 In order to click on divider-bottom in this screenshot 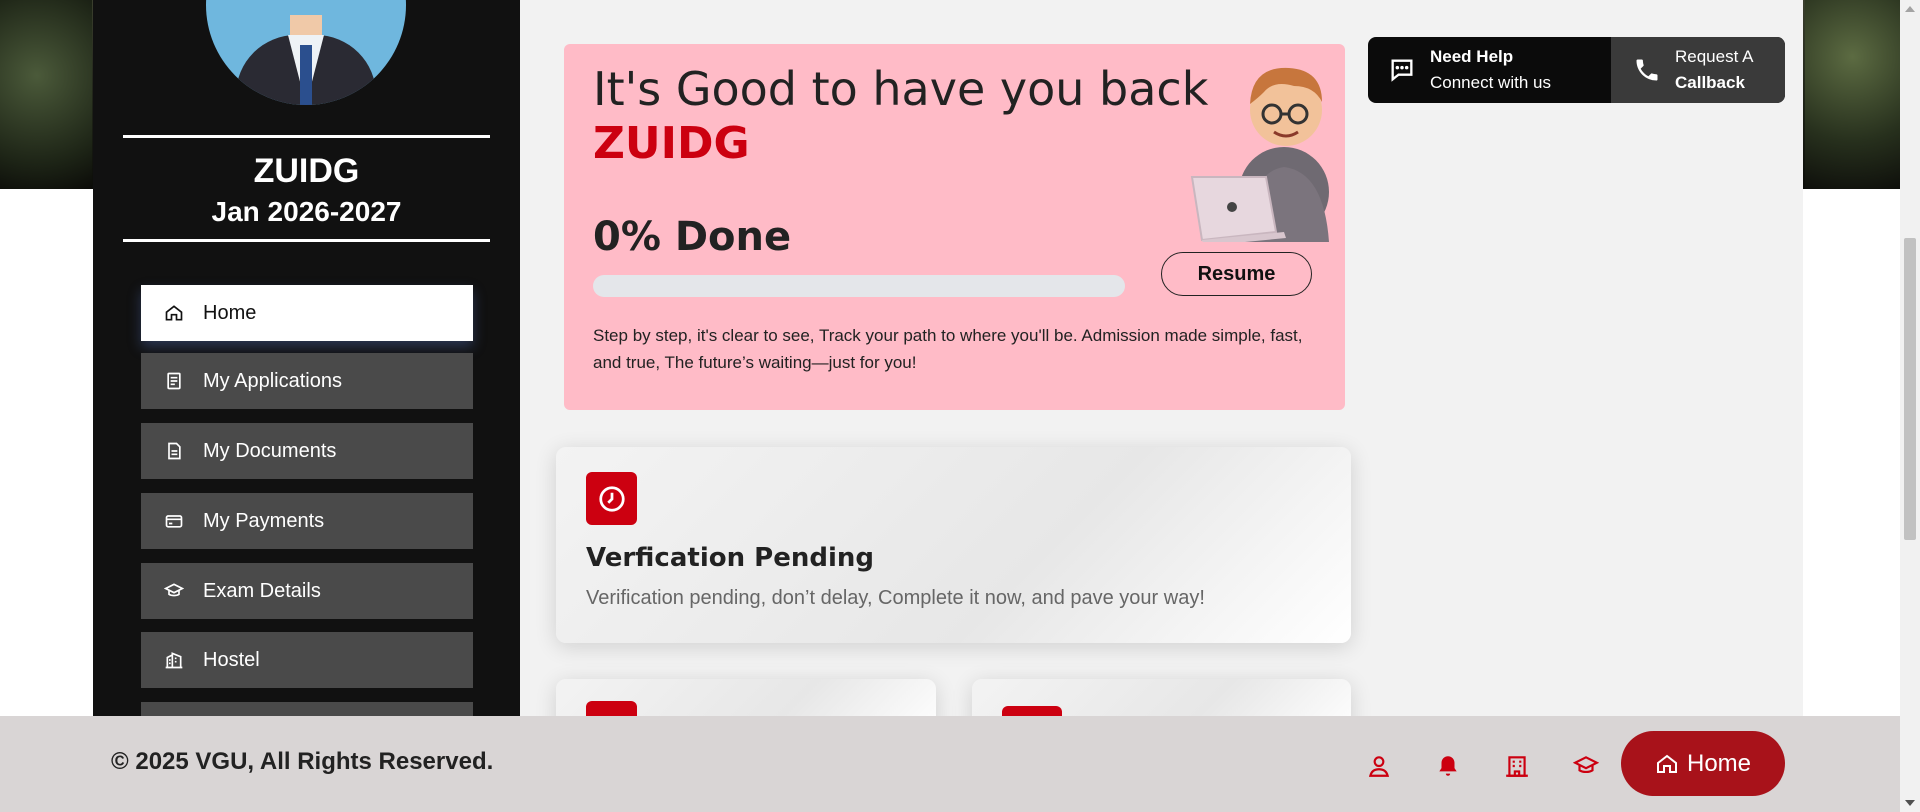, I will do `click(306, 240)`.